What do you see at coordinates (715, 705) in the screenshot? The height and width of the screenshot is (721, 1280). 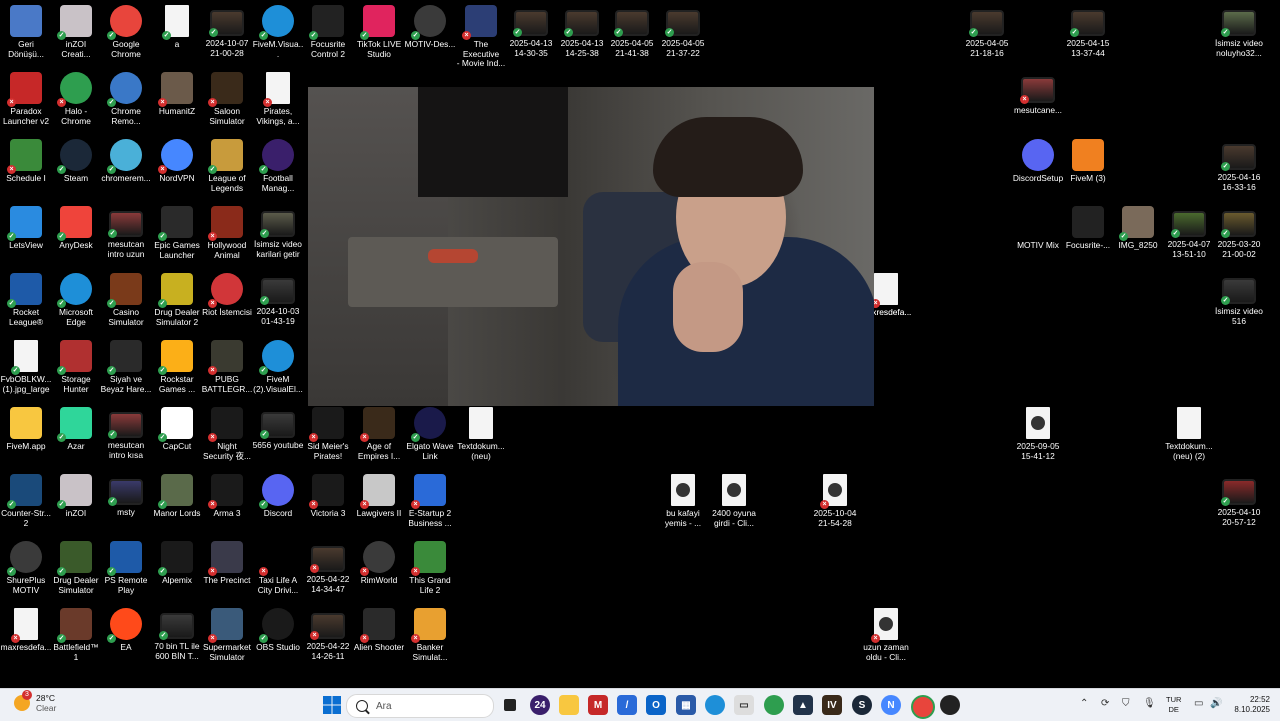 I see `edge-taskbar-icon` at bounding box center [715, 705].